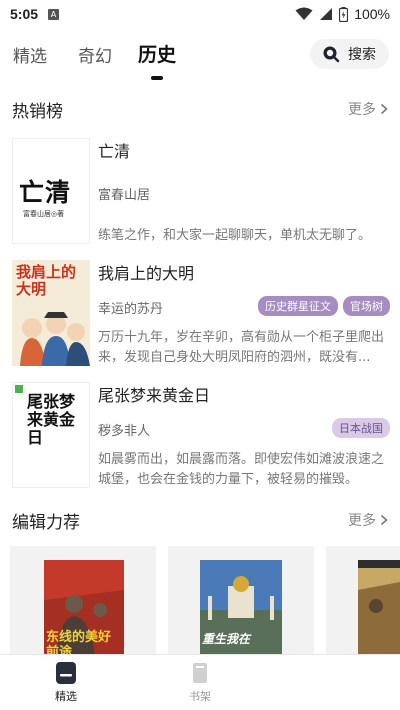 This screenshot has height=710, width=400. Describe the element at coordinates (201, 193) in the screenshot. I see `book-item: 亡清 富春山居◎著 亡清 富春山居 练笔之作，和大家一起聊聊天，单机太无聊了。` at that location.